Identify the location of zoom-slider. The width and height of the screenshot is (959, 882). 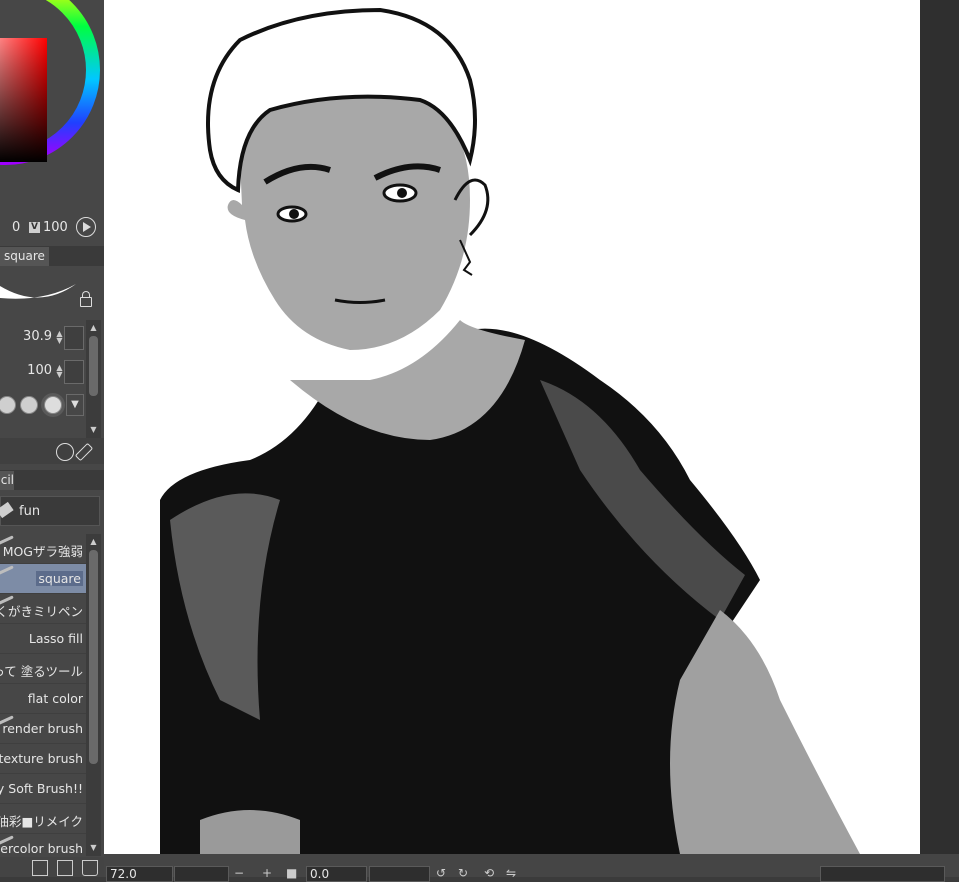
(201, 874).